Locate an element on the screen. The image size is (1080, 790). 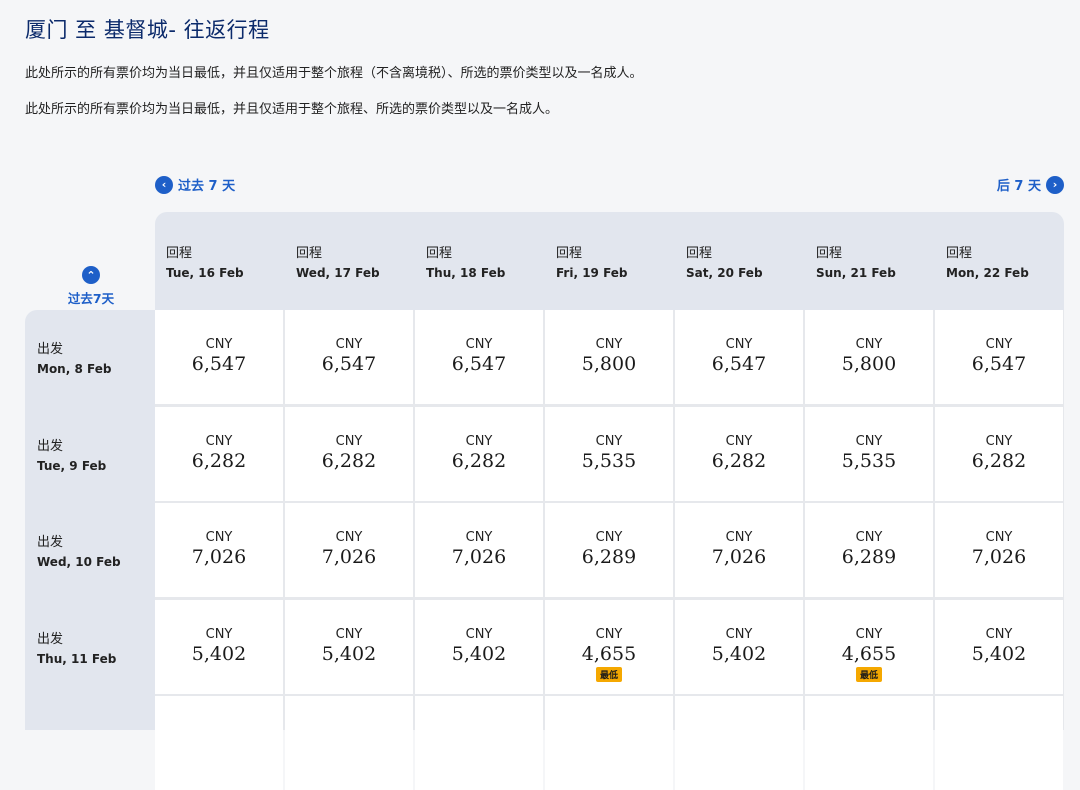
return-date-column-header: 回程 Mon, 22 Feb is located at coordinates (987, 261).